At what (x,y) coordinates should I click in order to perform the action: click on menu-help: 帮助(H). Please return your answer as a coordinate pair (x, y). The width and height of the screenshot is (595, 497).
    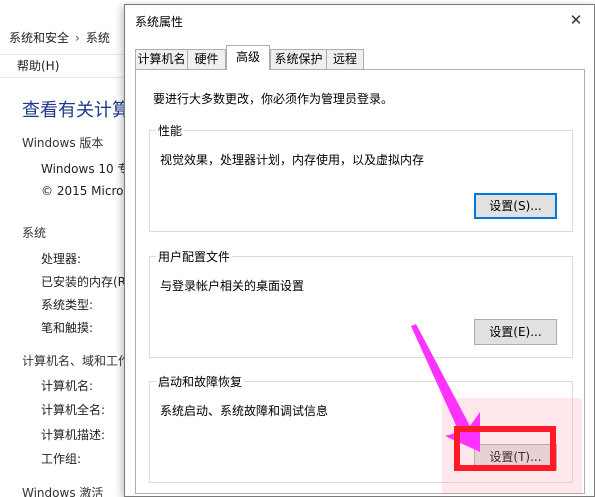
    Looking at the image, I should click on (38, 66).